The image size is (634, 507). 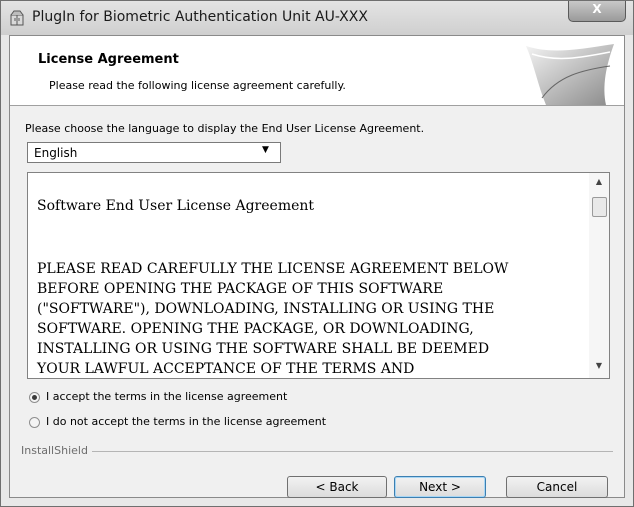 I want to click on decline-radio-button, so click(x=34, y=422).